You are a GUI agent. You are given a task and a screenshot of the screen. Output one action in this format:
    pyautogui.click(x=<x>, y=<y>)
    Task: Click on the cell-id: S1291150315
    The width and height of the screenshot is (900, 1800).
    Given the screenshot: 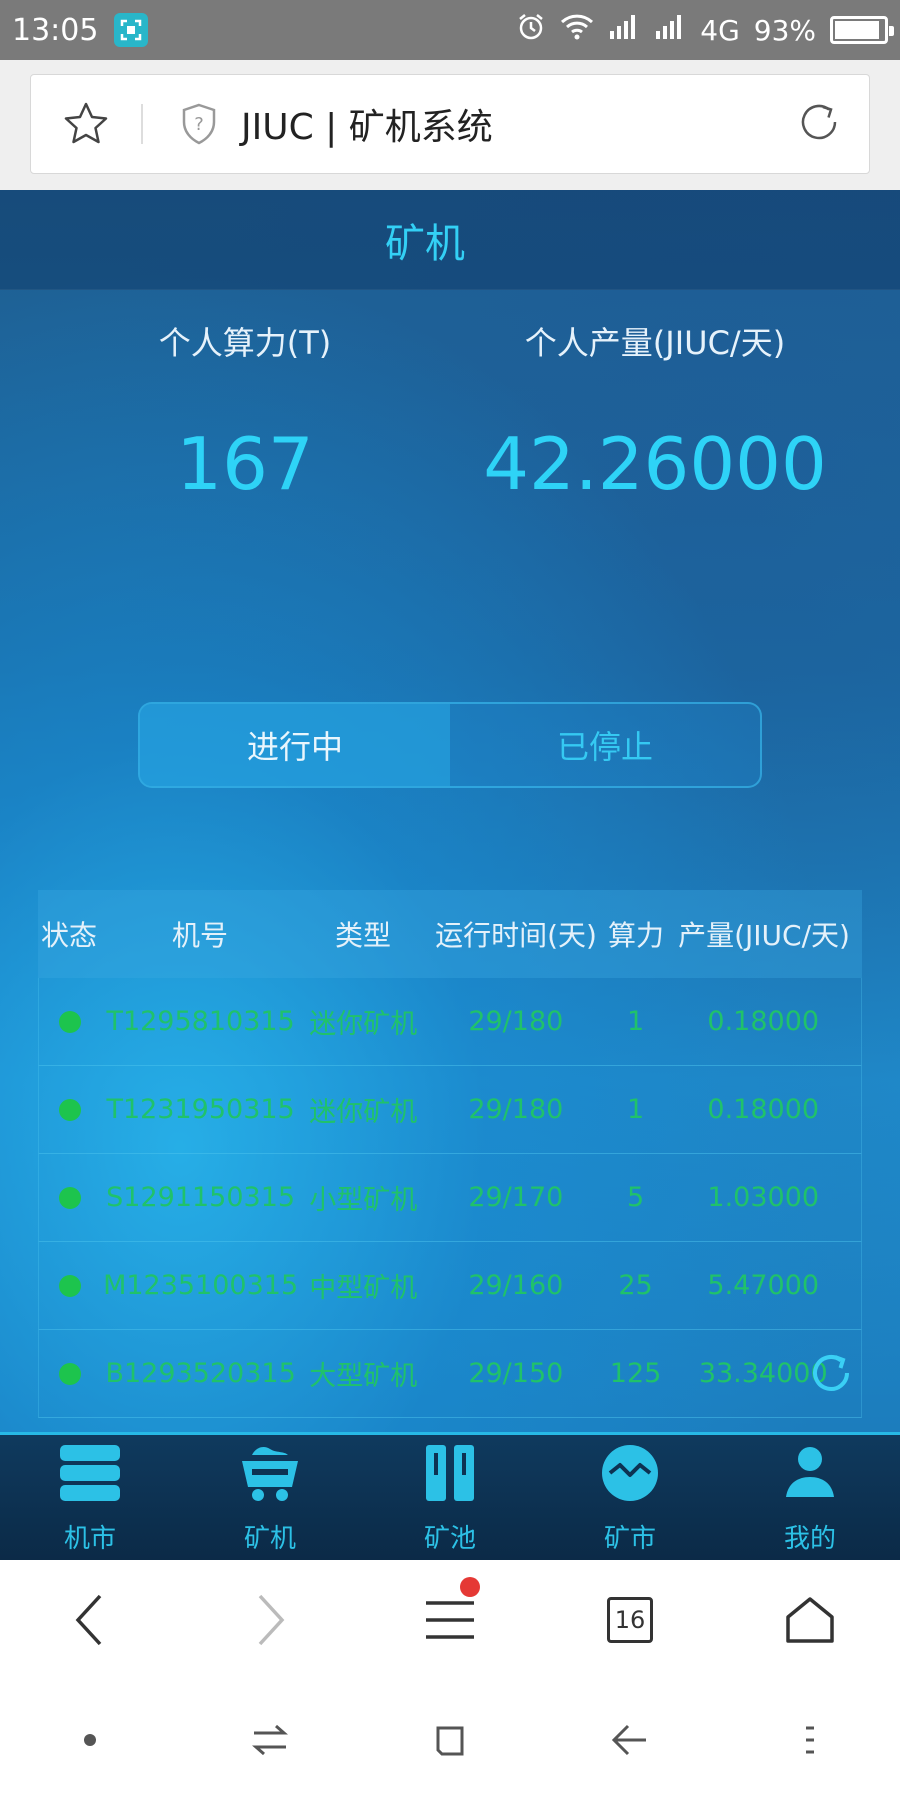 What is the action you would take?
    pyautogui.click(x=201, y=1197)
    